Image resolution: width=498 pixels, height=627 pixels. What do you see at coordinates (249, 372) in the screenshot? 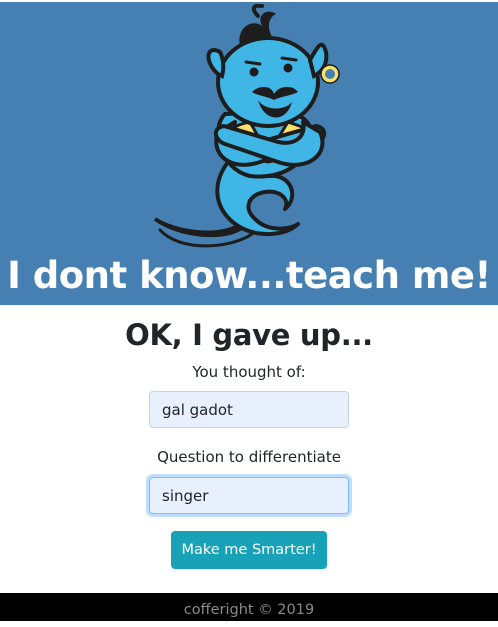
I see `thought-of-label: You thought of:` at bounding box center [249, 372].